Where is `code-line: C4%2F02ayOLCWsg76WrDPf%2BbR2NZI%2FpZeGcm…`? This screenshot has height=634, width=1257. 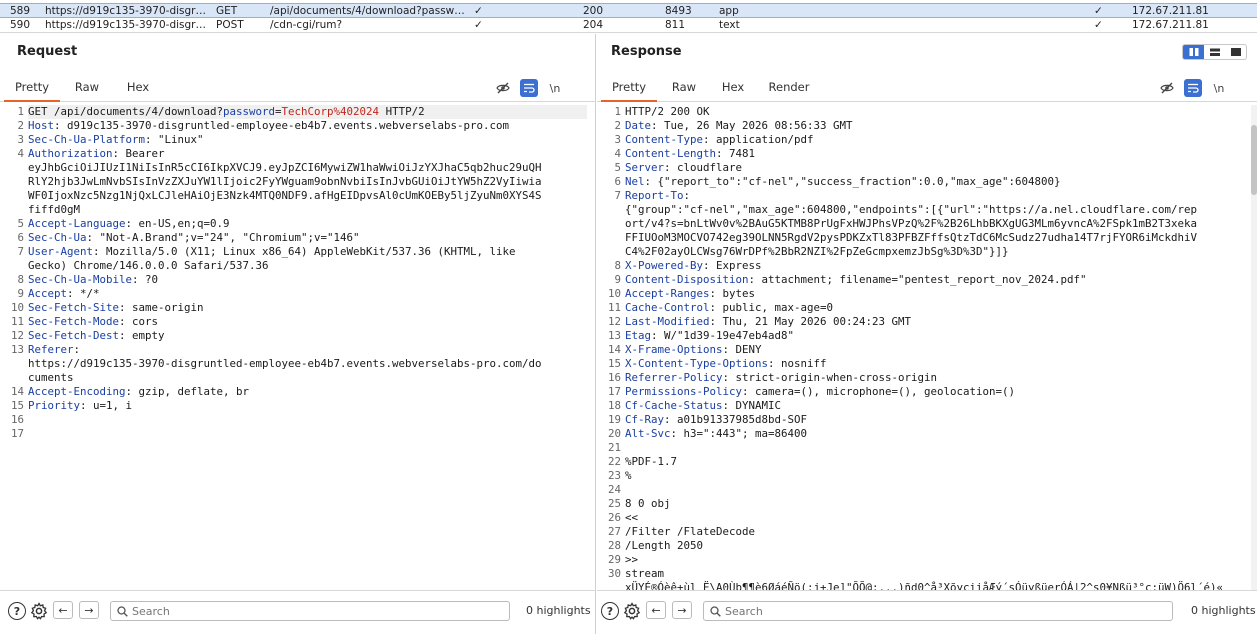
code-line: C4%2F02ayOLCWsg76WrDPf%2BbR2NZI%2FpZeGcm… is located at coordinates (937, 252).